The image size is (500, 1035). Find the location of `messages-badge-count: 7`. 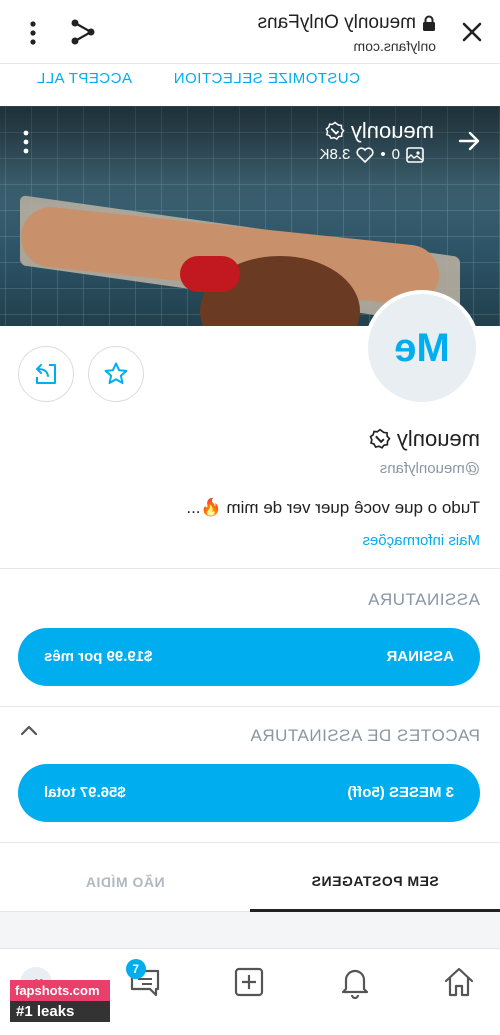

messages-badge-count: 7 is located at coordinates (136, 969).